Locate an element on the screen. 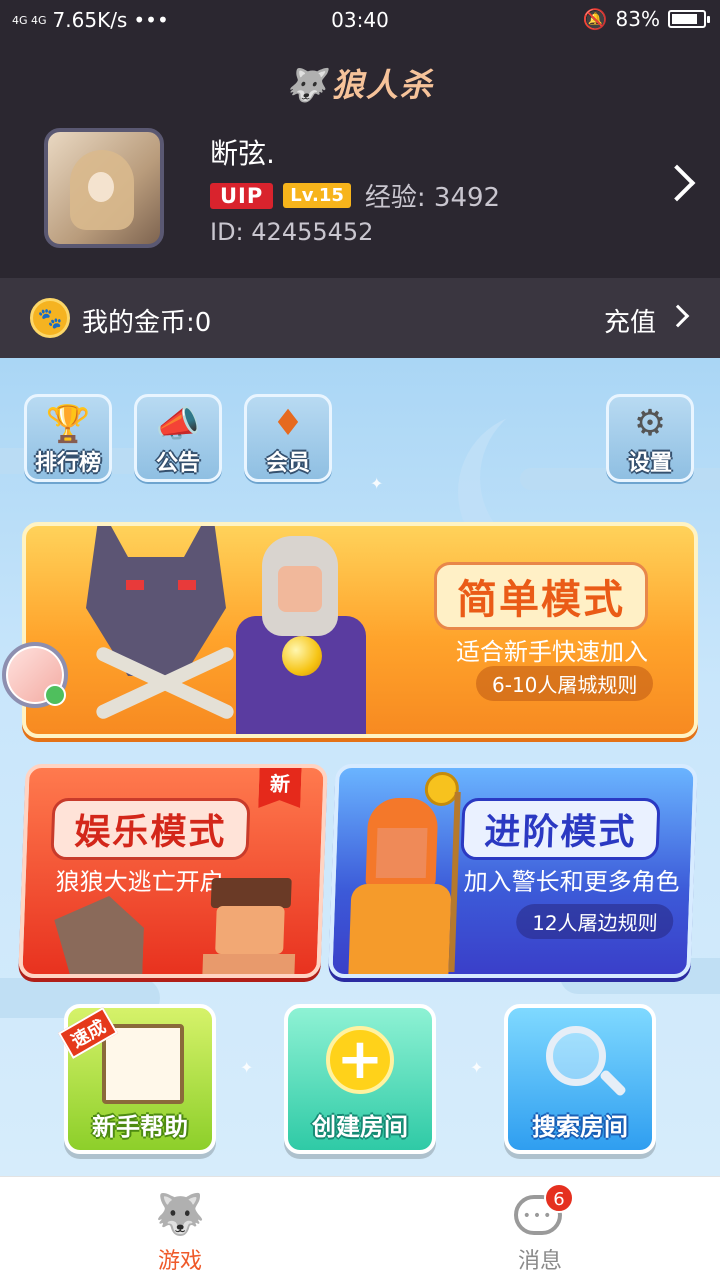  simple-mode-desc: 适合新手快速加入 is located at coordinates (552, 652).